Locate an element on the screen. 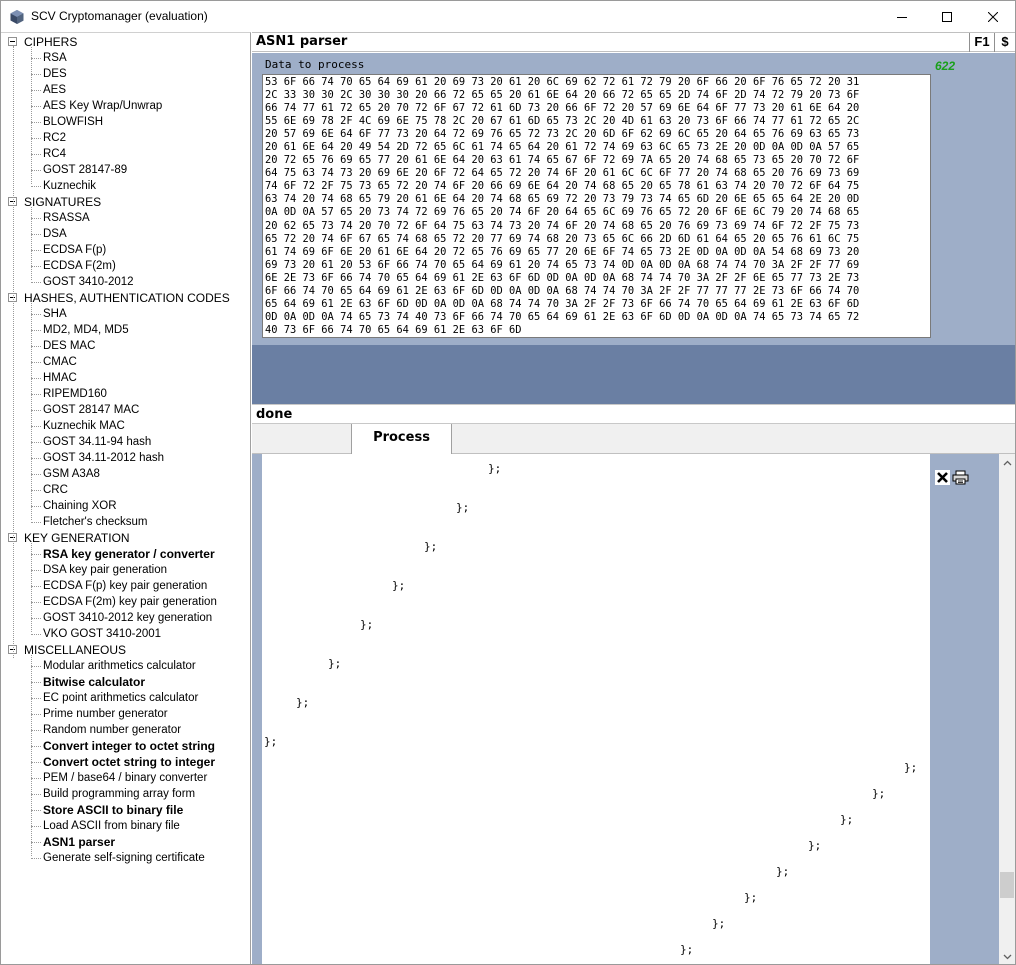 The width and height of the screenshot is (1016, 965). tree-item: Load ASCII from binary file is located at coordinates (111, 826).